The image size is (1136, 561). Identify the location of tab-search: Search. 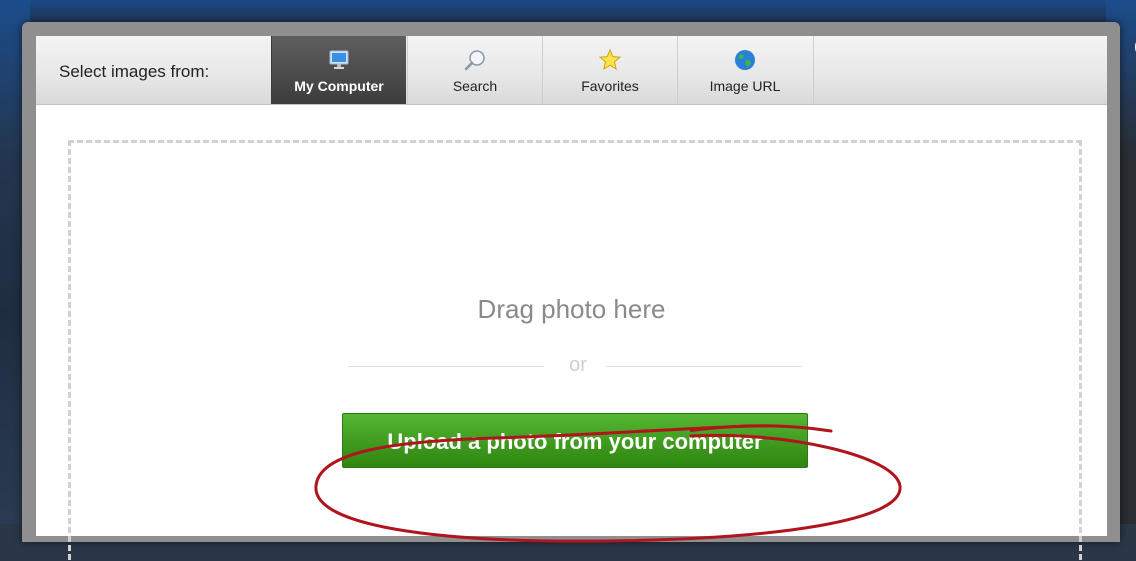
(474, 70).